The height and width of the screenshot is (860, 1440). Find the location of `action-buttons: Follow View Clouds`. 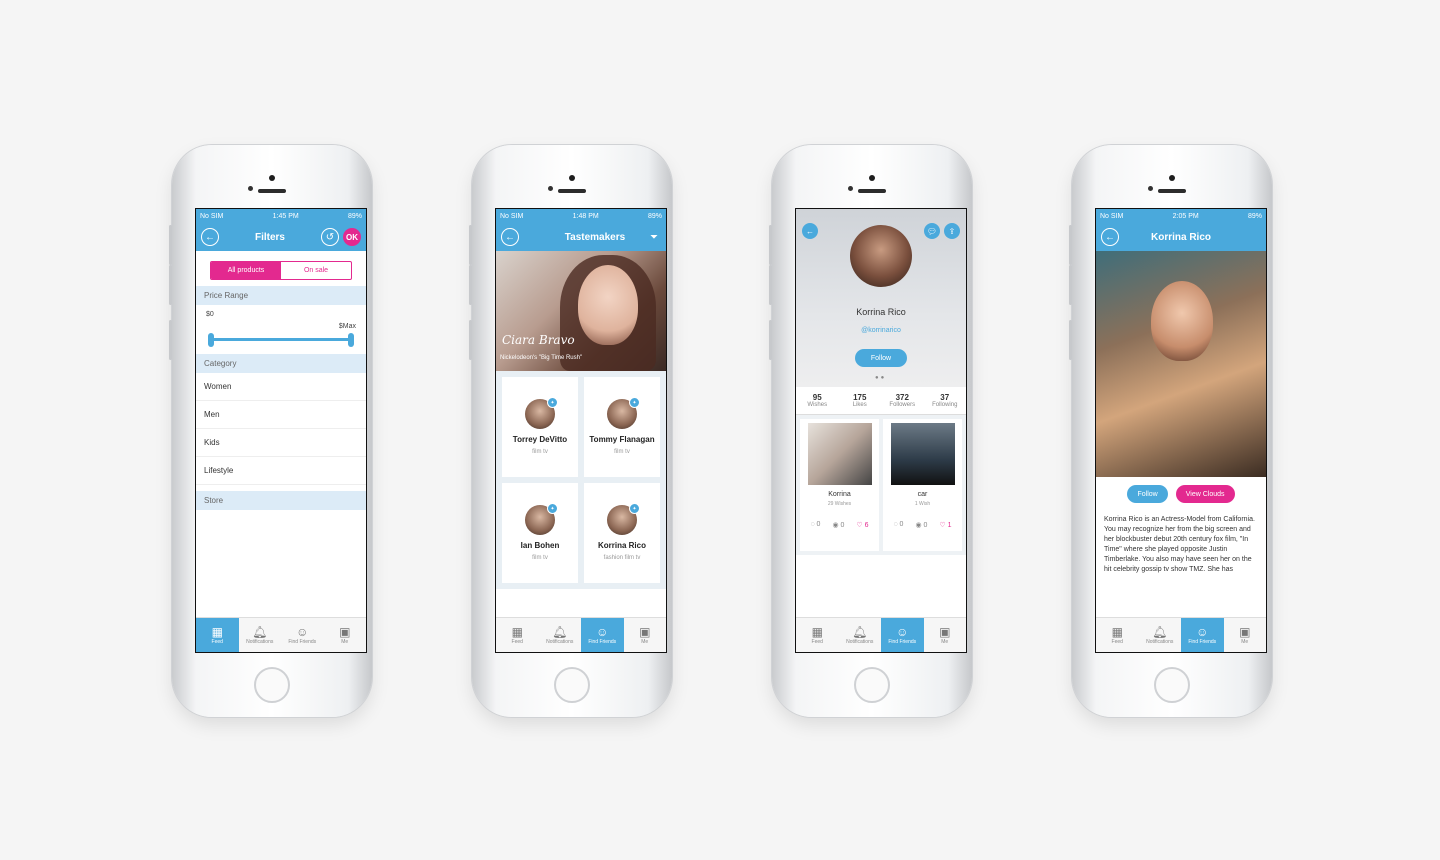

action-buttons: Follow View Clouds is located at coordinates (1181, 494).